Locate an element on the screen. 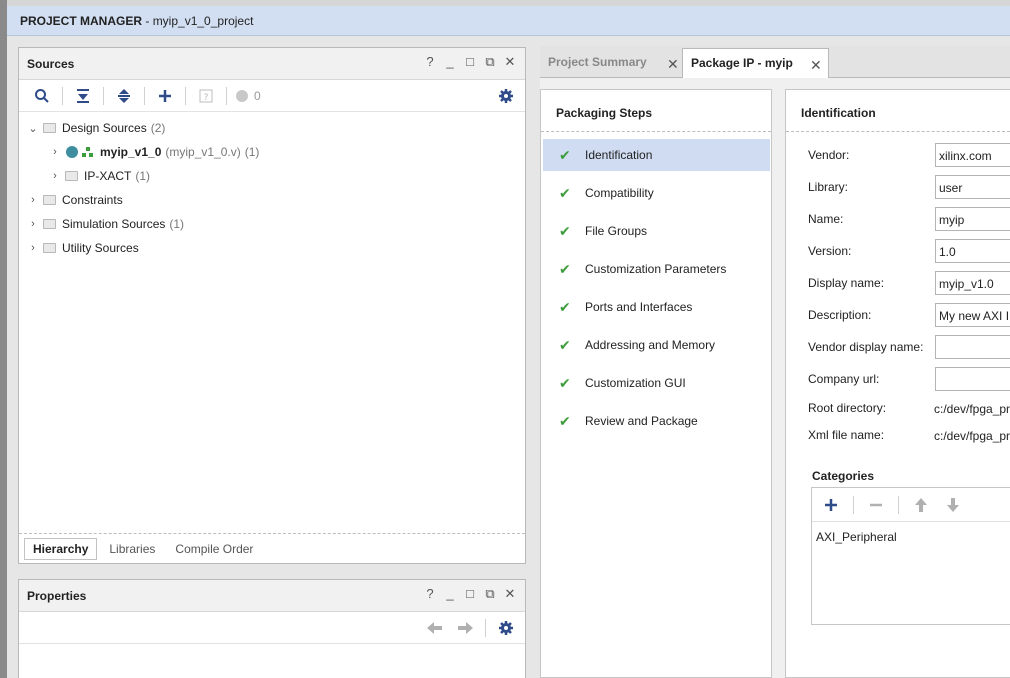  library-field: user is located at coordinates (972, 187).